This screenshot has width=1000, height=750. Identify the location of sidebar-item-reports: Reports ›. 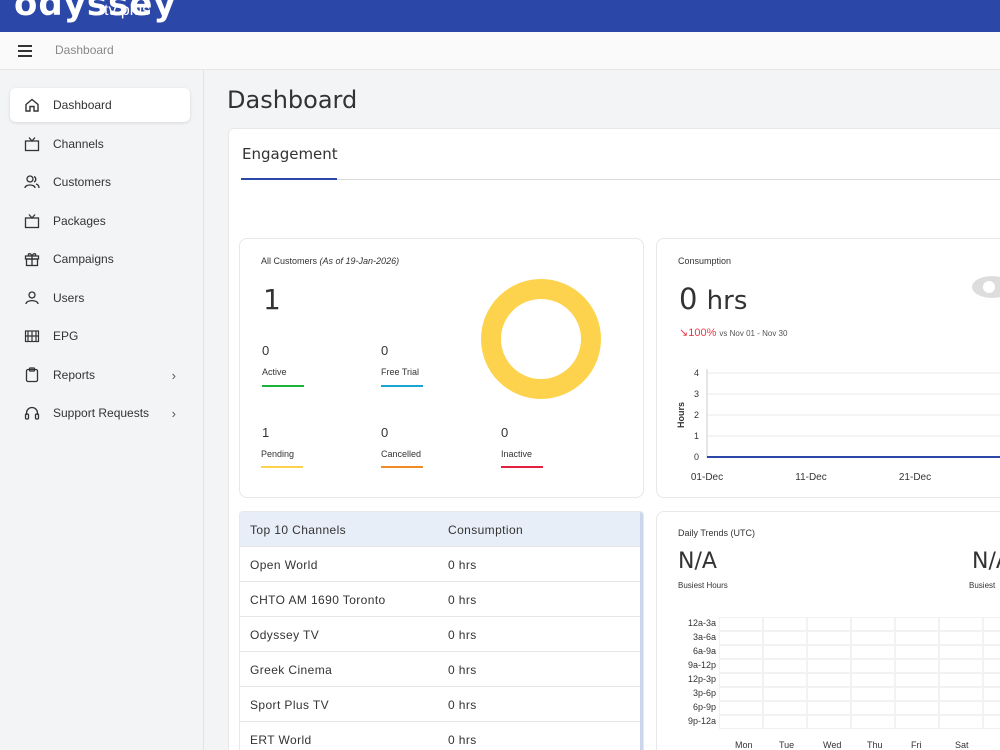
(100, 375).